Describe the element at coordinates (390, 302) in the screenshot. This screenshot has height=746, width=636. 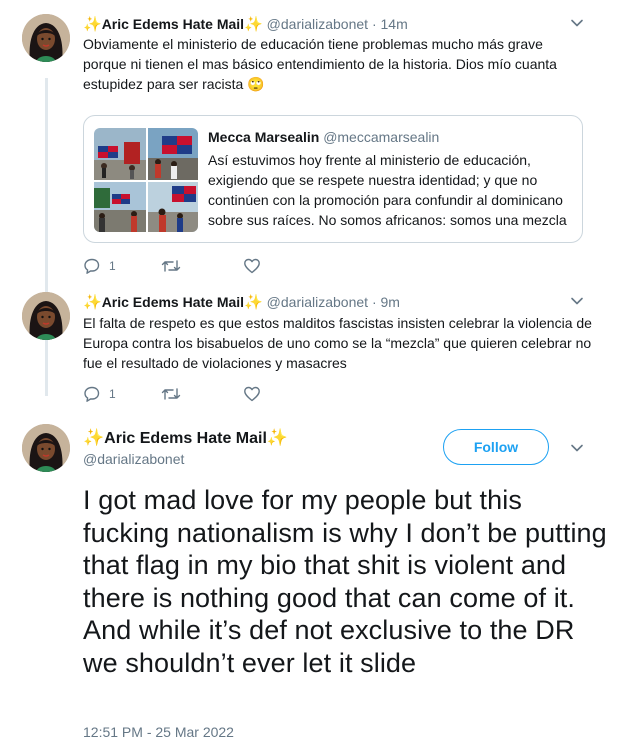
I see `tweet-time: 9m` at that location.